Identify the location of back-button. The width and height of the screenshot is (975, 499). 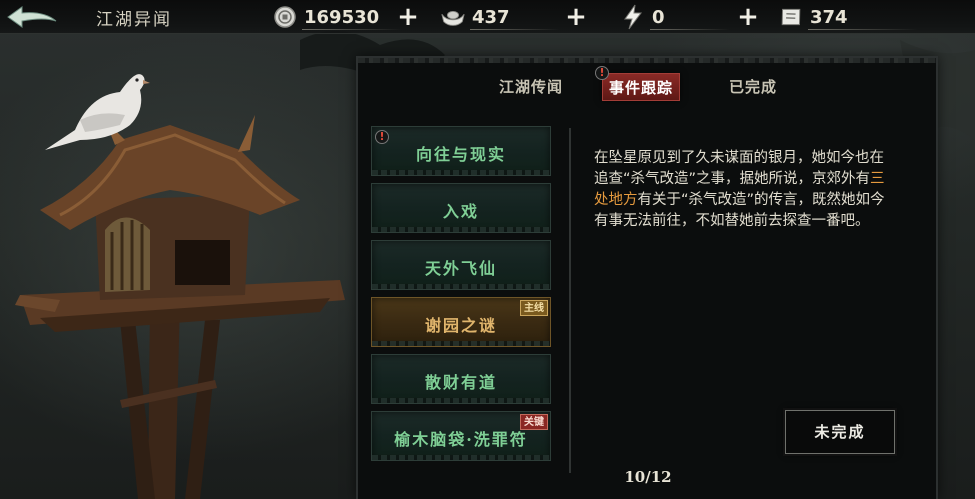
(32, 17).